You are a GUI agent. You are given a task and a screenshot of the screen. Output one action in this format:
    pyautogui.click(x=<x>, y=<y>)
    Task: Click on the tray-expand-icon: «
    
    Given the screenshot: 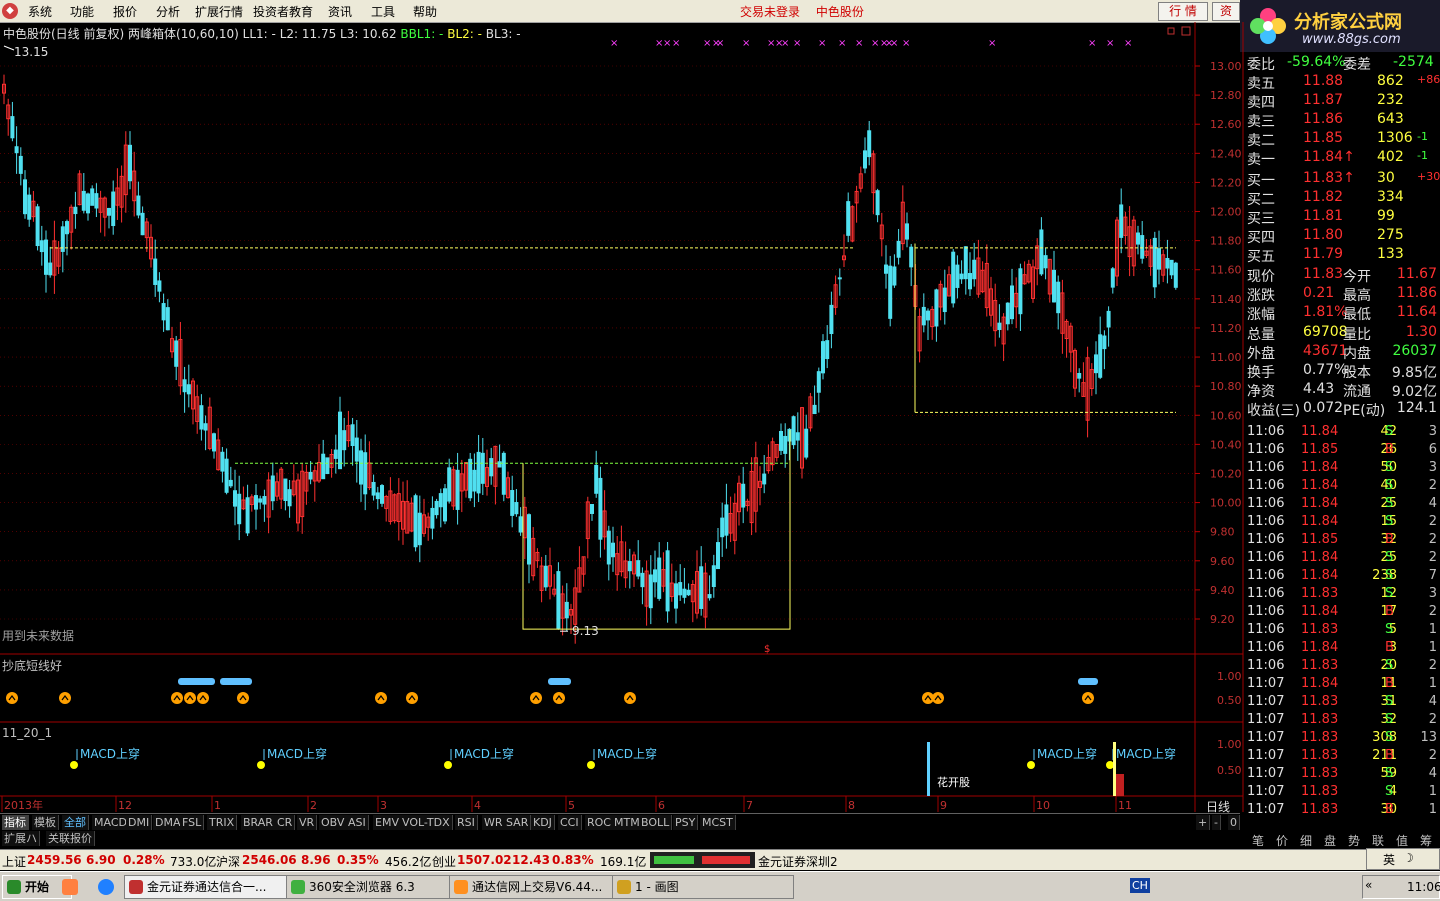 What is the action you would take?
    pyautogui.click(x=1368, y=885)
    